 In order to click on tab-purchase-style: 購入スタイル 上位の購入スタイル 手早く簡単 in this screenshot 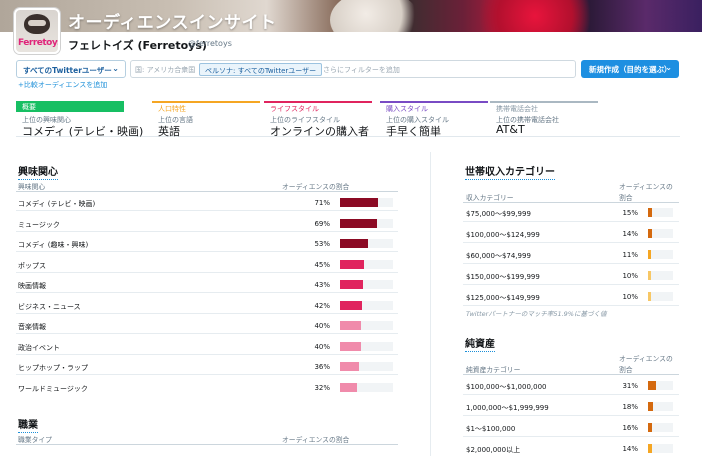, I will do `click(434, 119)`.